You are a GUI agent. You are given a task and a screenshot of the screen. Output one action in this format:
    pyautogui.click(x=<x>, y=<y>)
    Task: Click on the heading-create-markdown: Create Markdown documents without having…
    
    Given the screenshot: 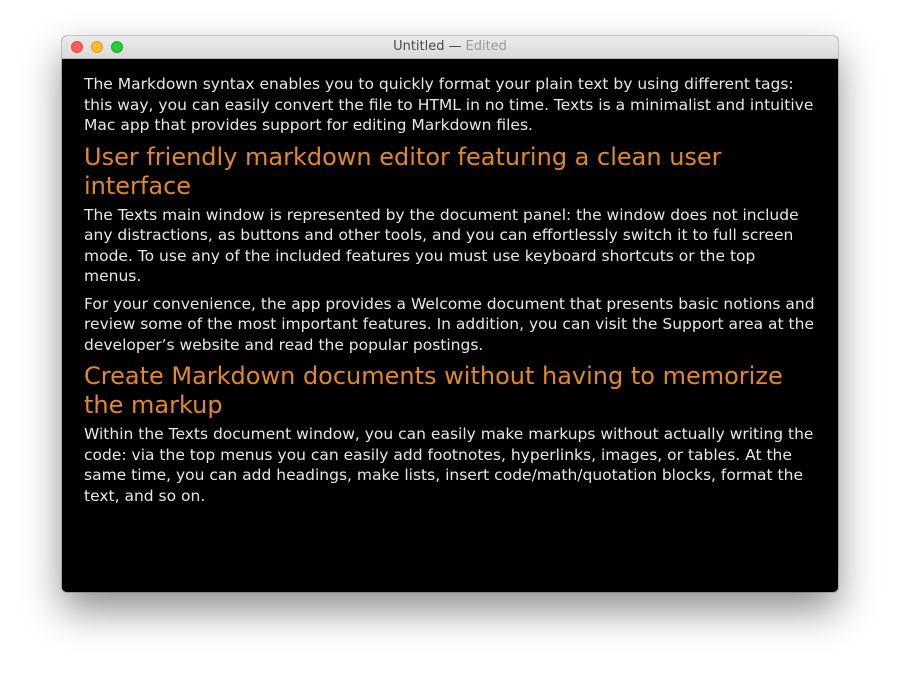 What is the action you would take?
    pyautogui.click(x=433, y=390)
    